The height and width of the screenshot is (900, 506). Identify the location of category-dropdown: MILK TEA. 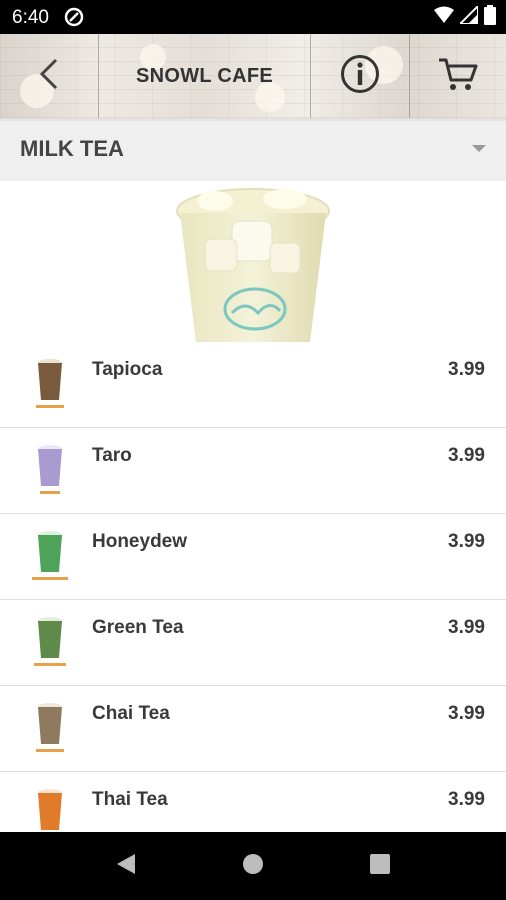
(253, 149).